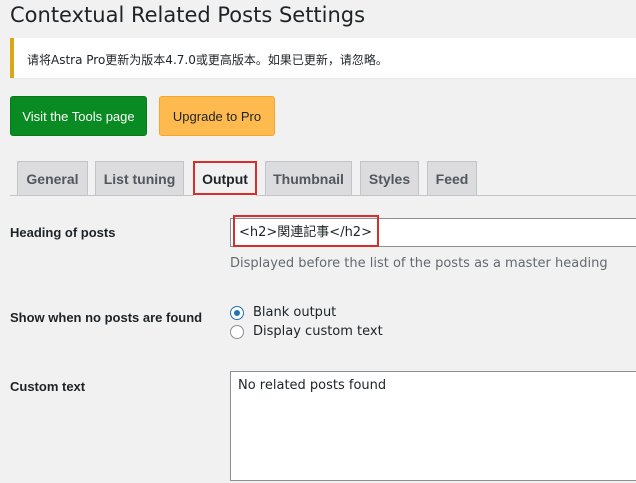 The width and height of the screenshot is (636, 483). I want to click on tabs-divider, so click(323, 195).